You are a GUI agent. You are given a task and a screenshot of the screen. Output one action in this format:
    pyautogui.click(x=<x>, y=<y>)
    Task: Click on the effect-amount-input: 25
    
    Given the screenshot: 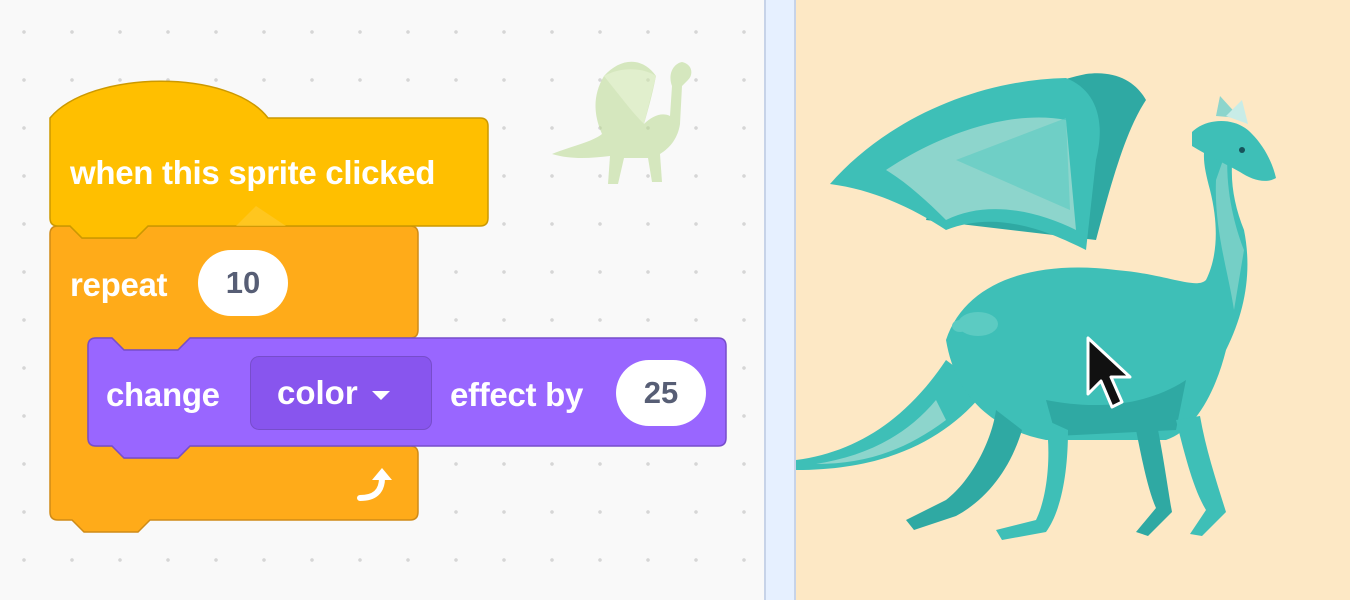 What is the action you would take?
    pyautogui.click(x=661, y=393)
    